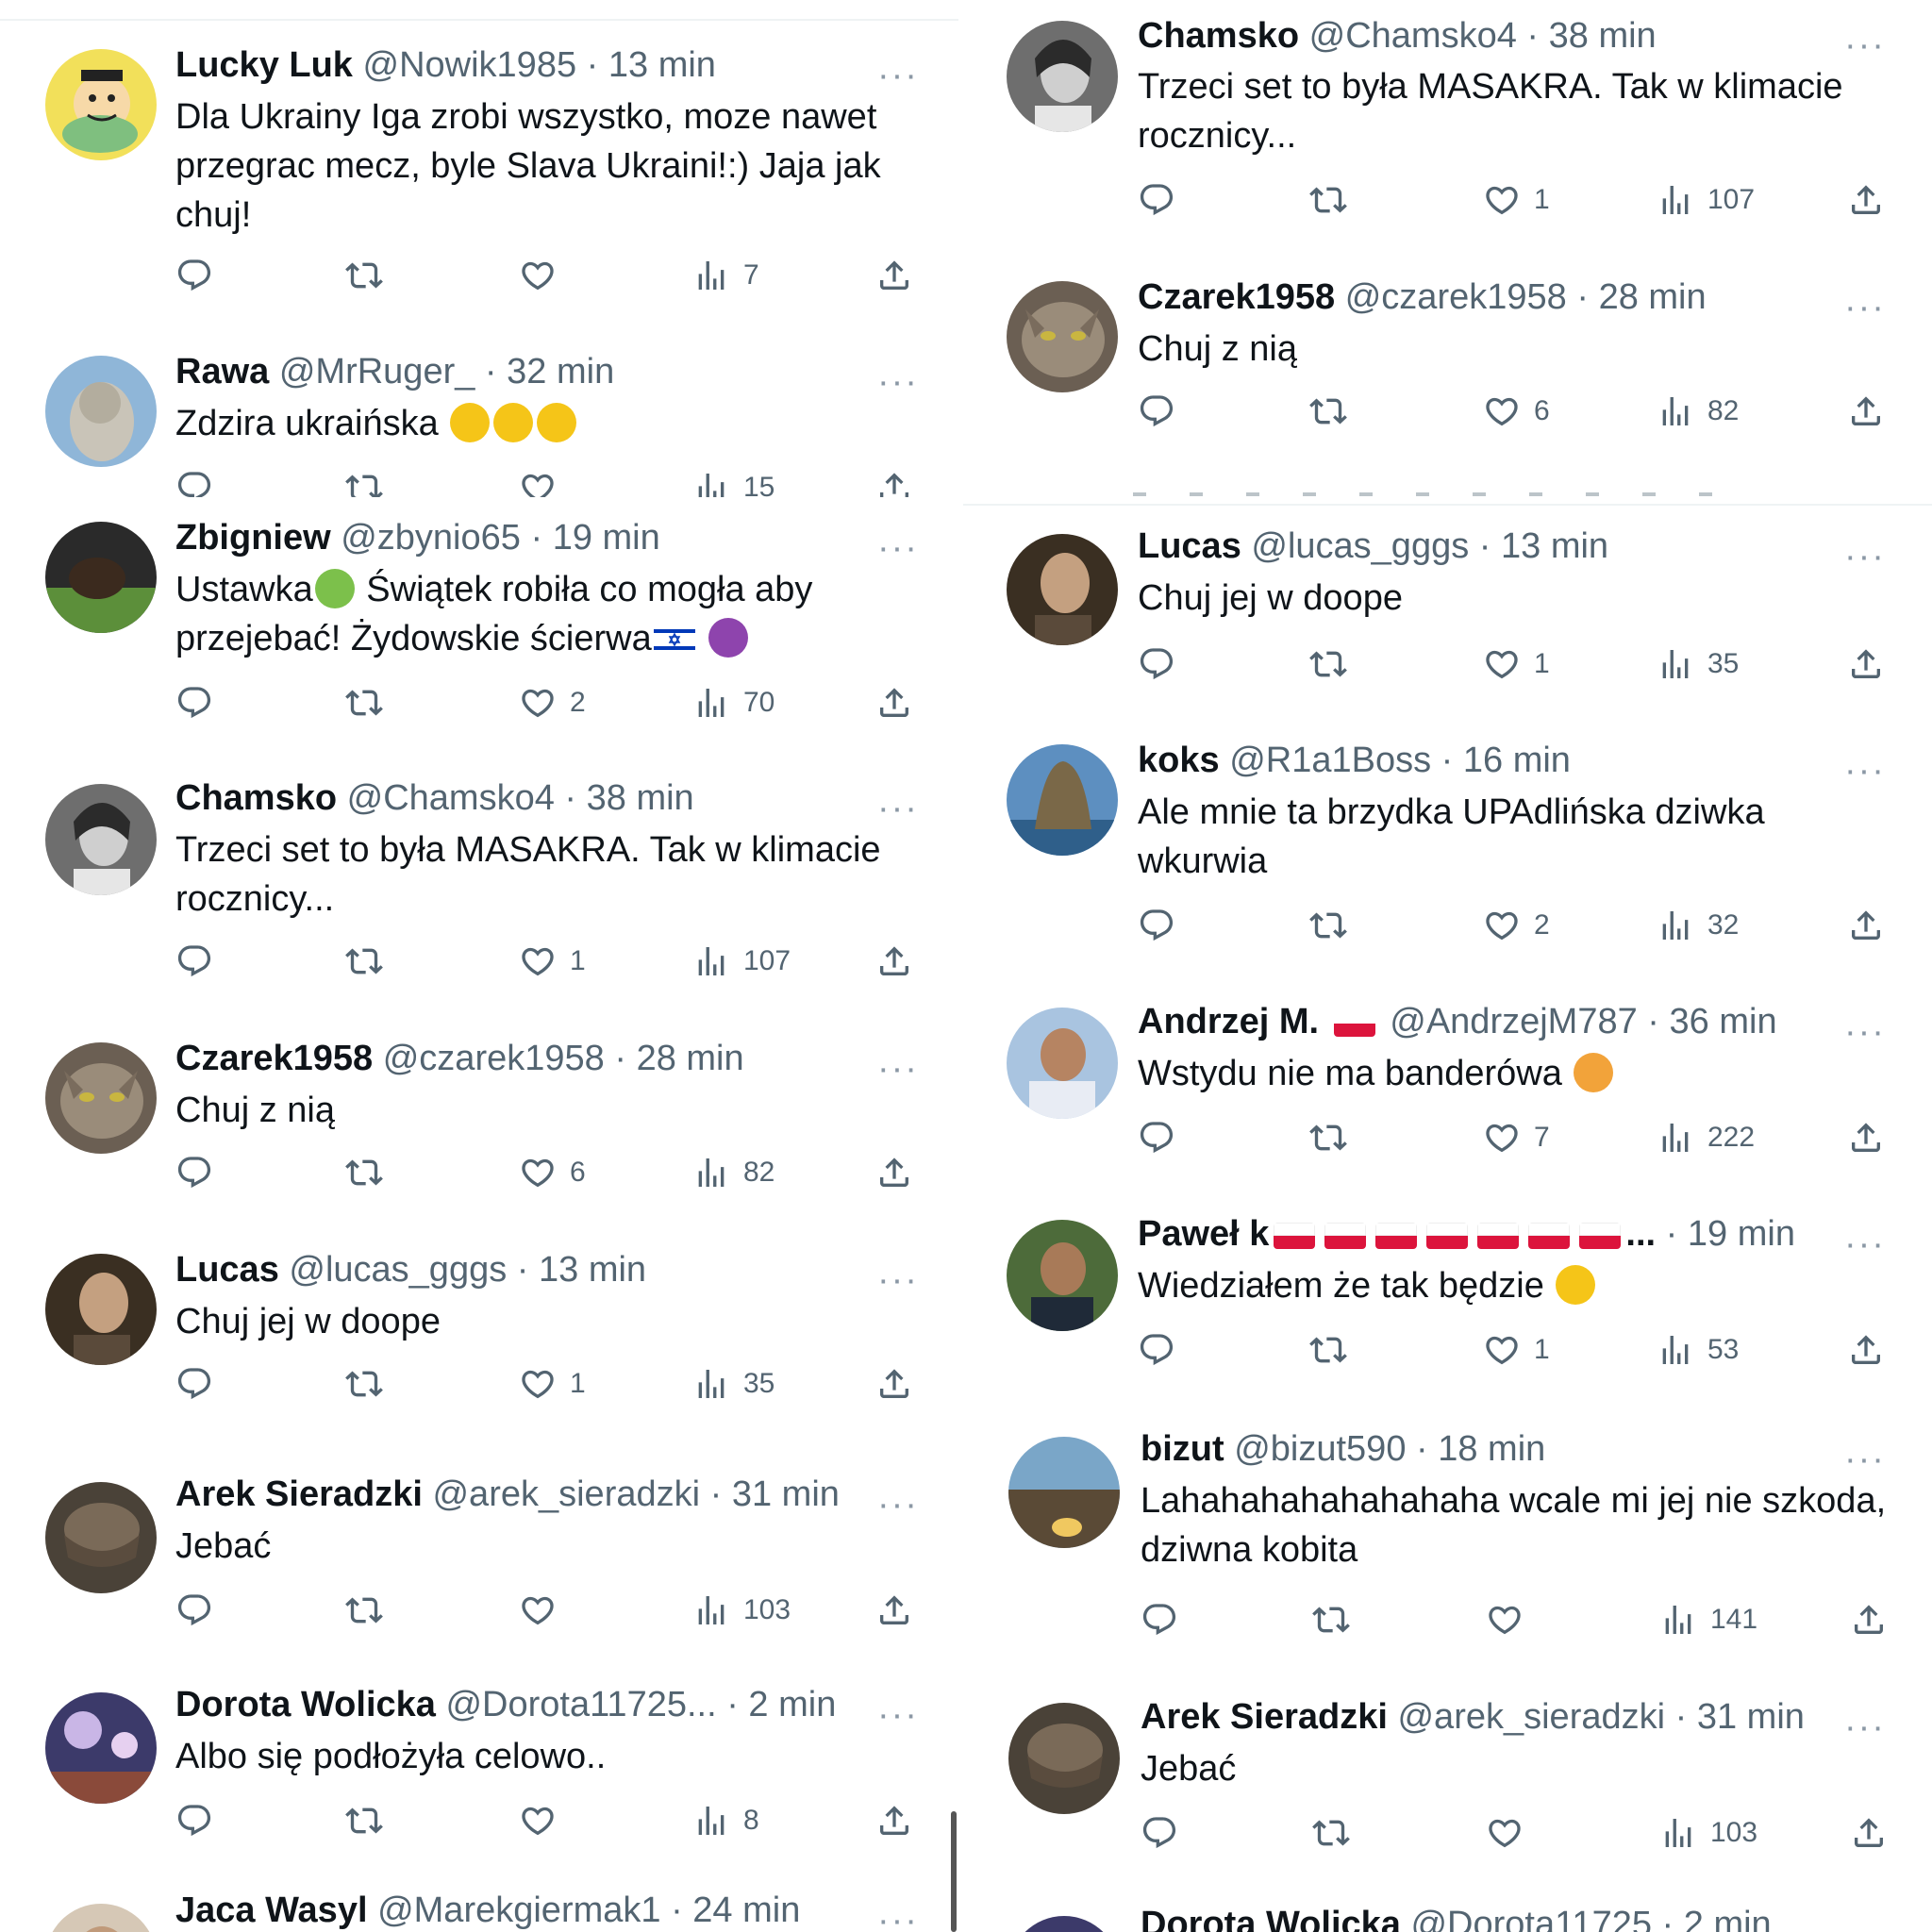 This screenshot has width=1932, height=1932. I want to click on views-button: 103, so click(741, 1611).